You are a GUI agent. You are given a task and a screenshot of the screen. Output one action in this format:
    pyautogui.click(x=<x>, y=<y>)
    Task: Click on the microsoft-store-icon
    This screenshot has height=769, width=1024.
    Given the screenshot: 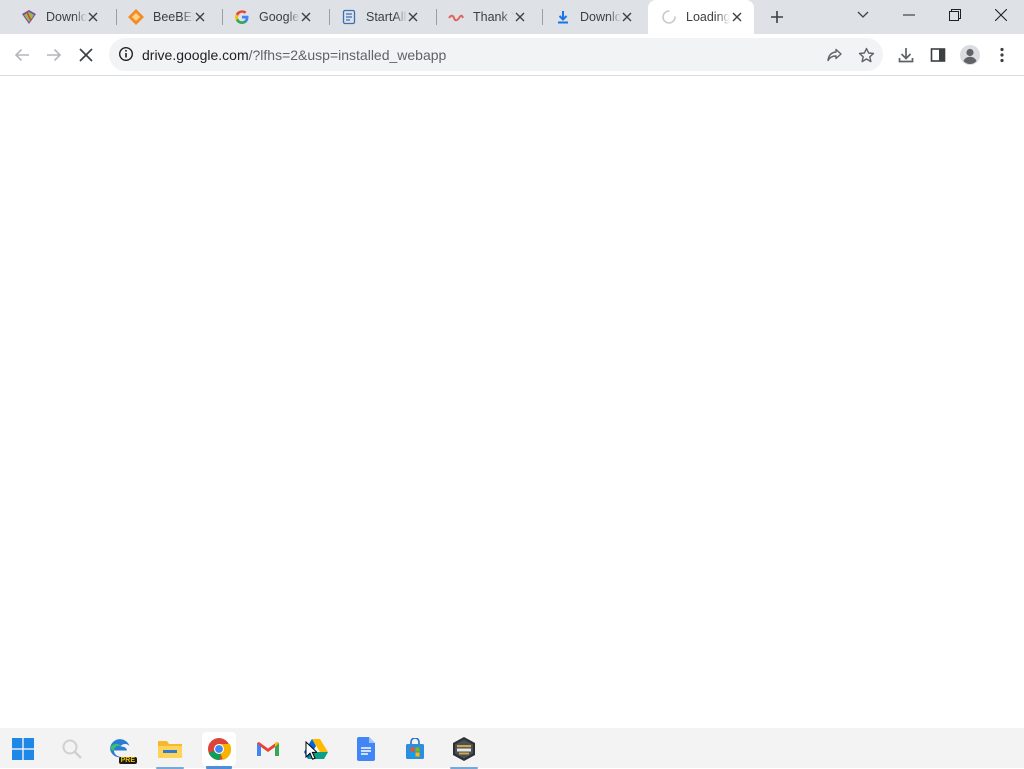 What is the action you would take?
    pyautogui.click(x=415, y=749)
    